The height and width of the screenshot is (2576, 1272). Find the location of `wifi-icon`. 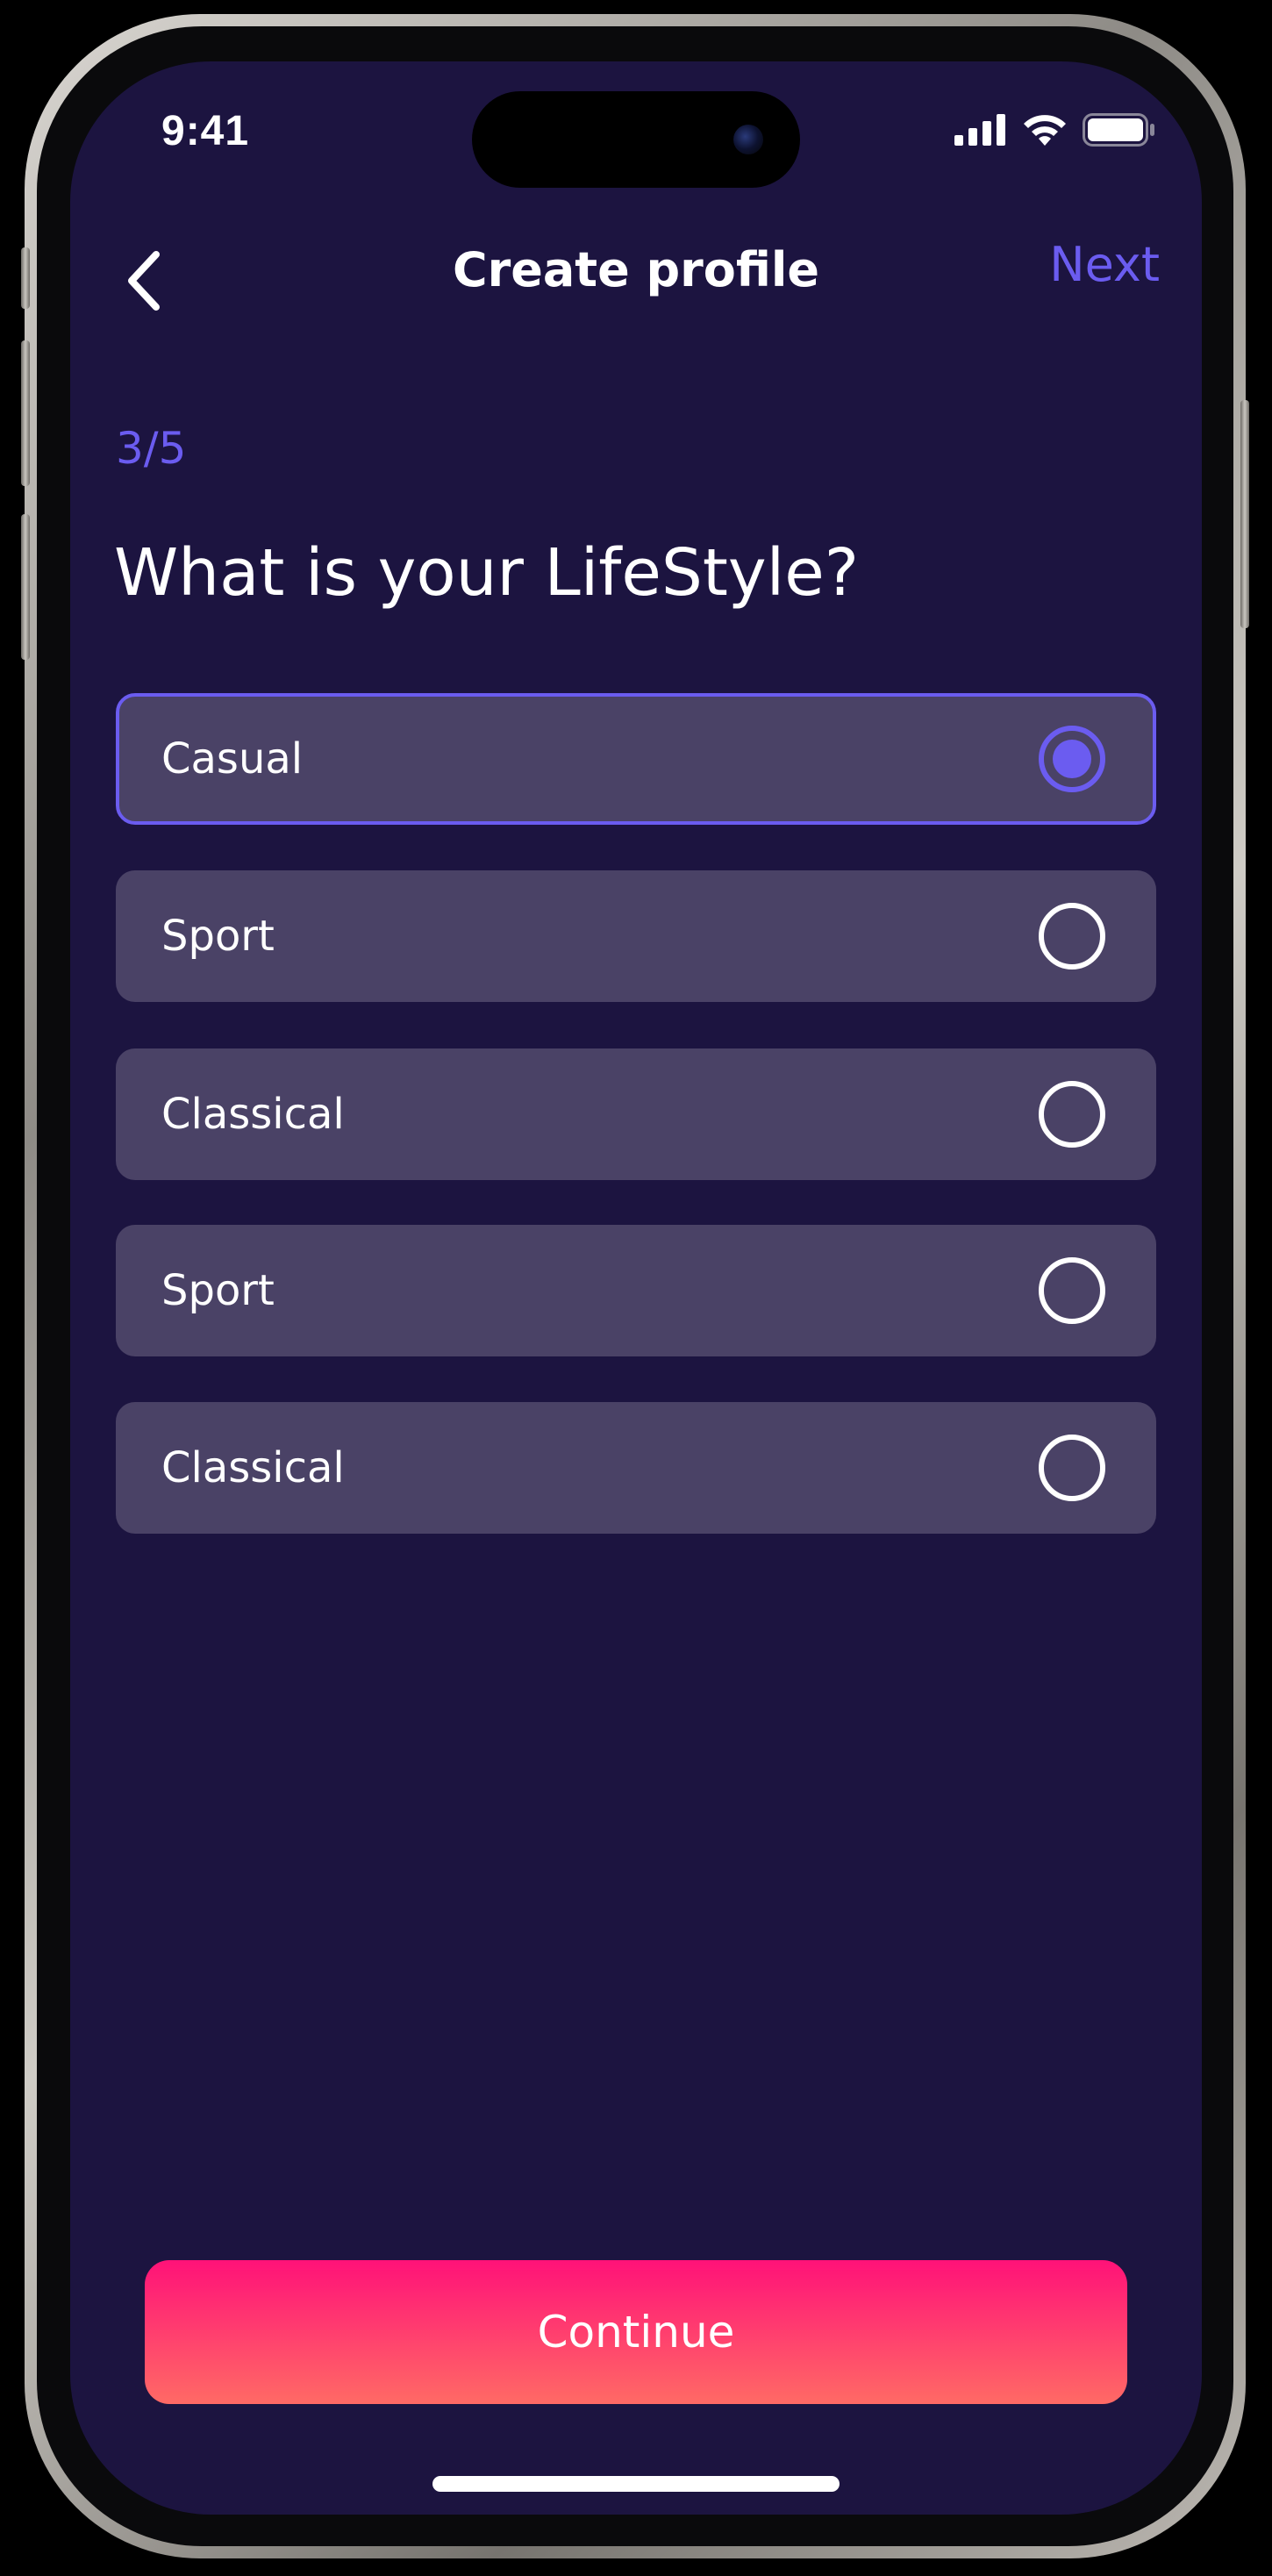

wifi-icon is located at coordinates (1045, 130).